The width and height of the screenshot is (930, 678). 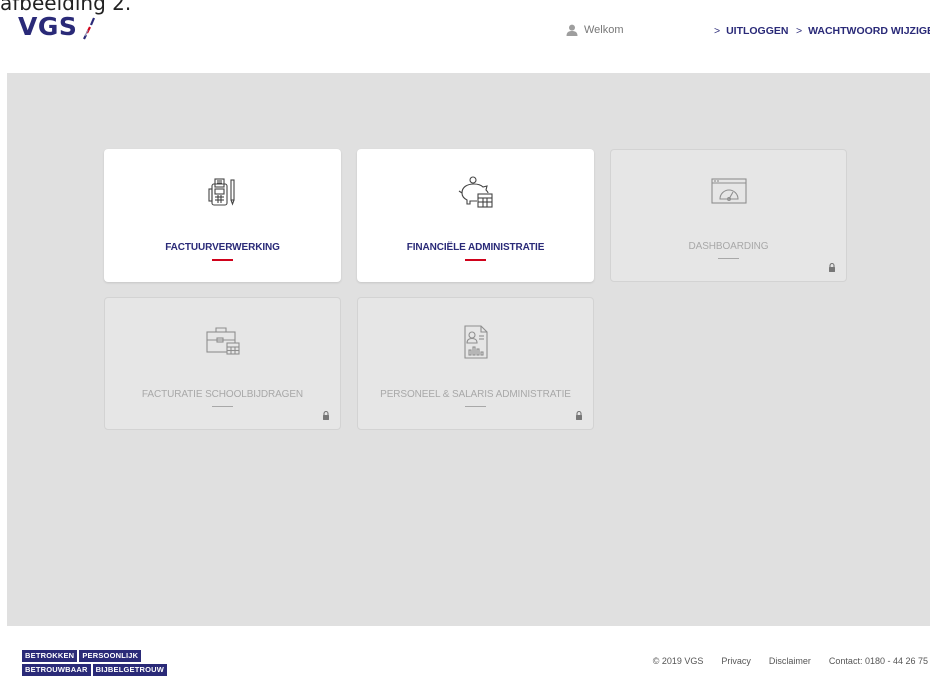 I want to click on badge-bijbelgetrouw: BIJBELGETROUW, so click(x=130, y=670).